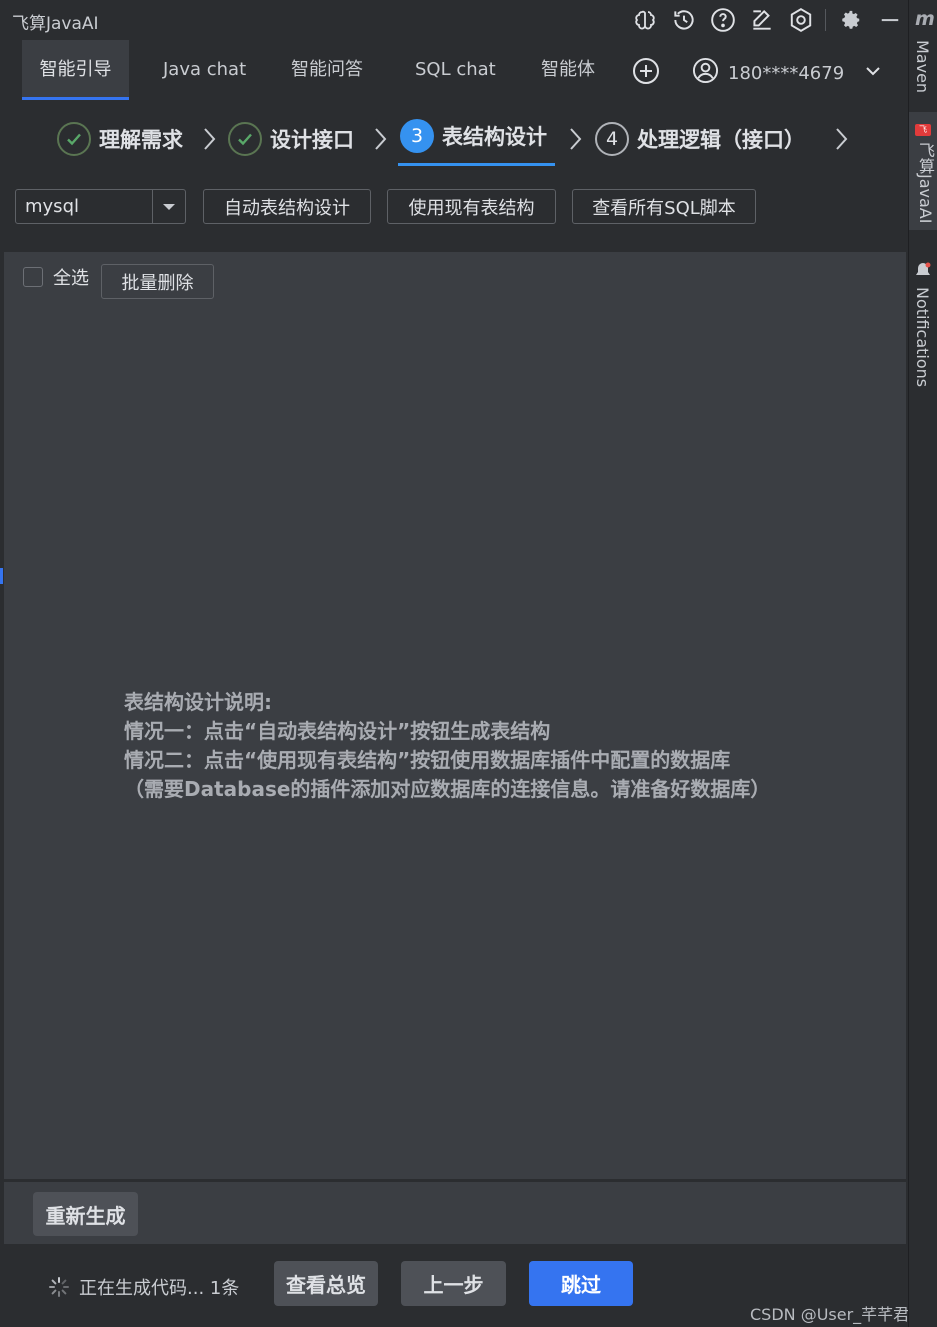 This screenshot has width=937, height=1327. I want to click on step-design-interface: 设计接口, so click(291, 139).